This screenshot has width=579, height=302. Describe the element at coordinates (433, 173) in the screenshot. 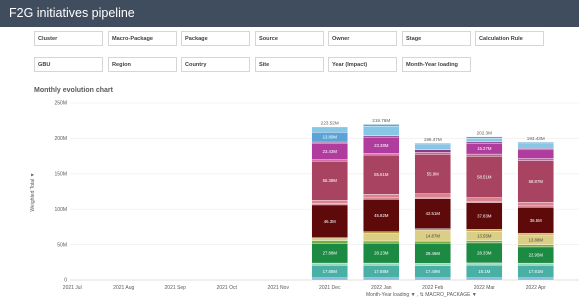

I see `bar-data-label: 55.9M` at that location.